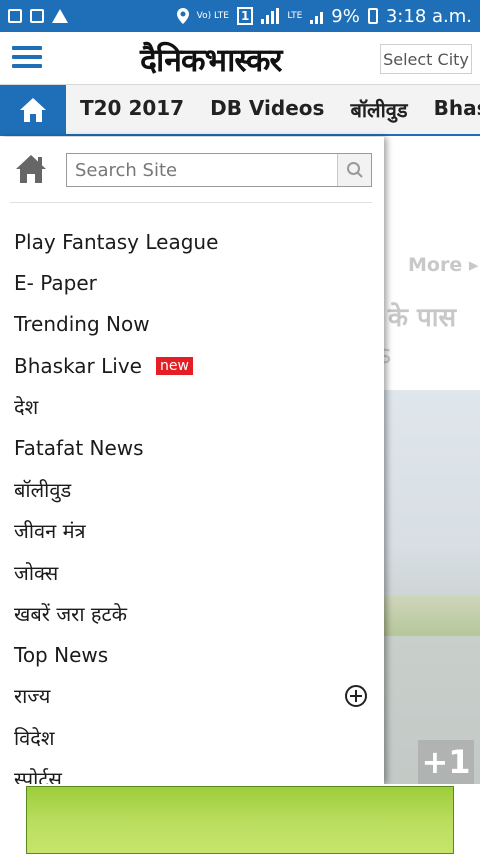 The height and width of the screenshot is (854, 480). Describe the element at coordinates (240, 820) in the screenshot. I see `ad-banner` at that location.